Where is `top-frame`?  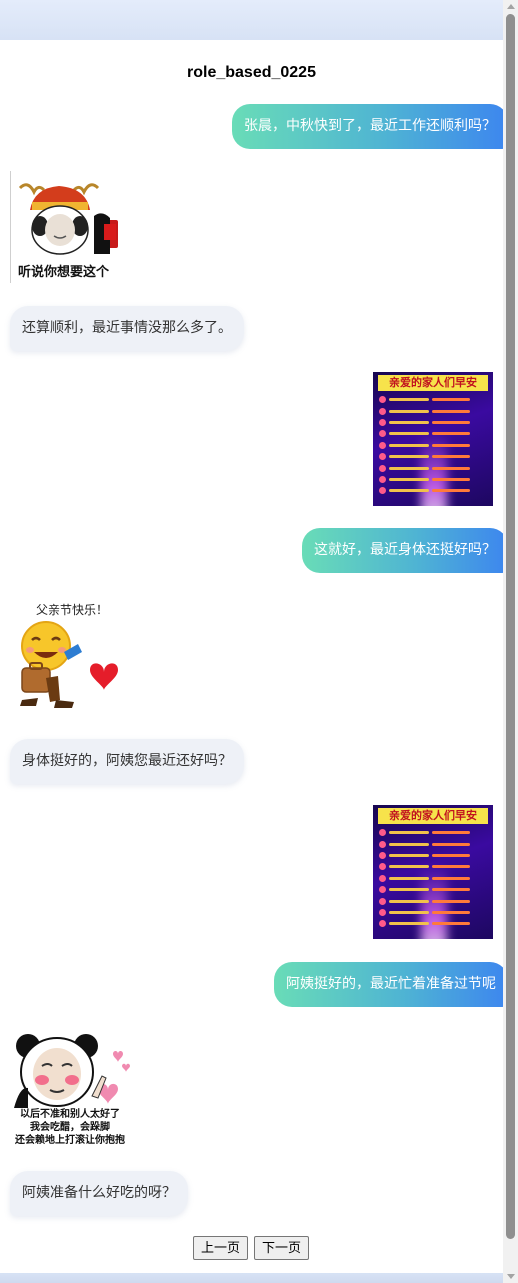
top-frame is located at coordinates (259, 20).